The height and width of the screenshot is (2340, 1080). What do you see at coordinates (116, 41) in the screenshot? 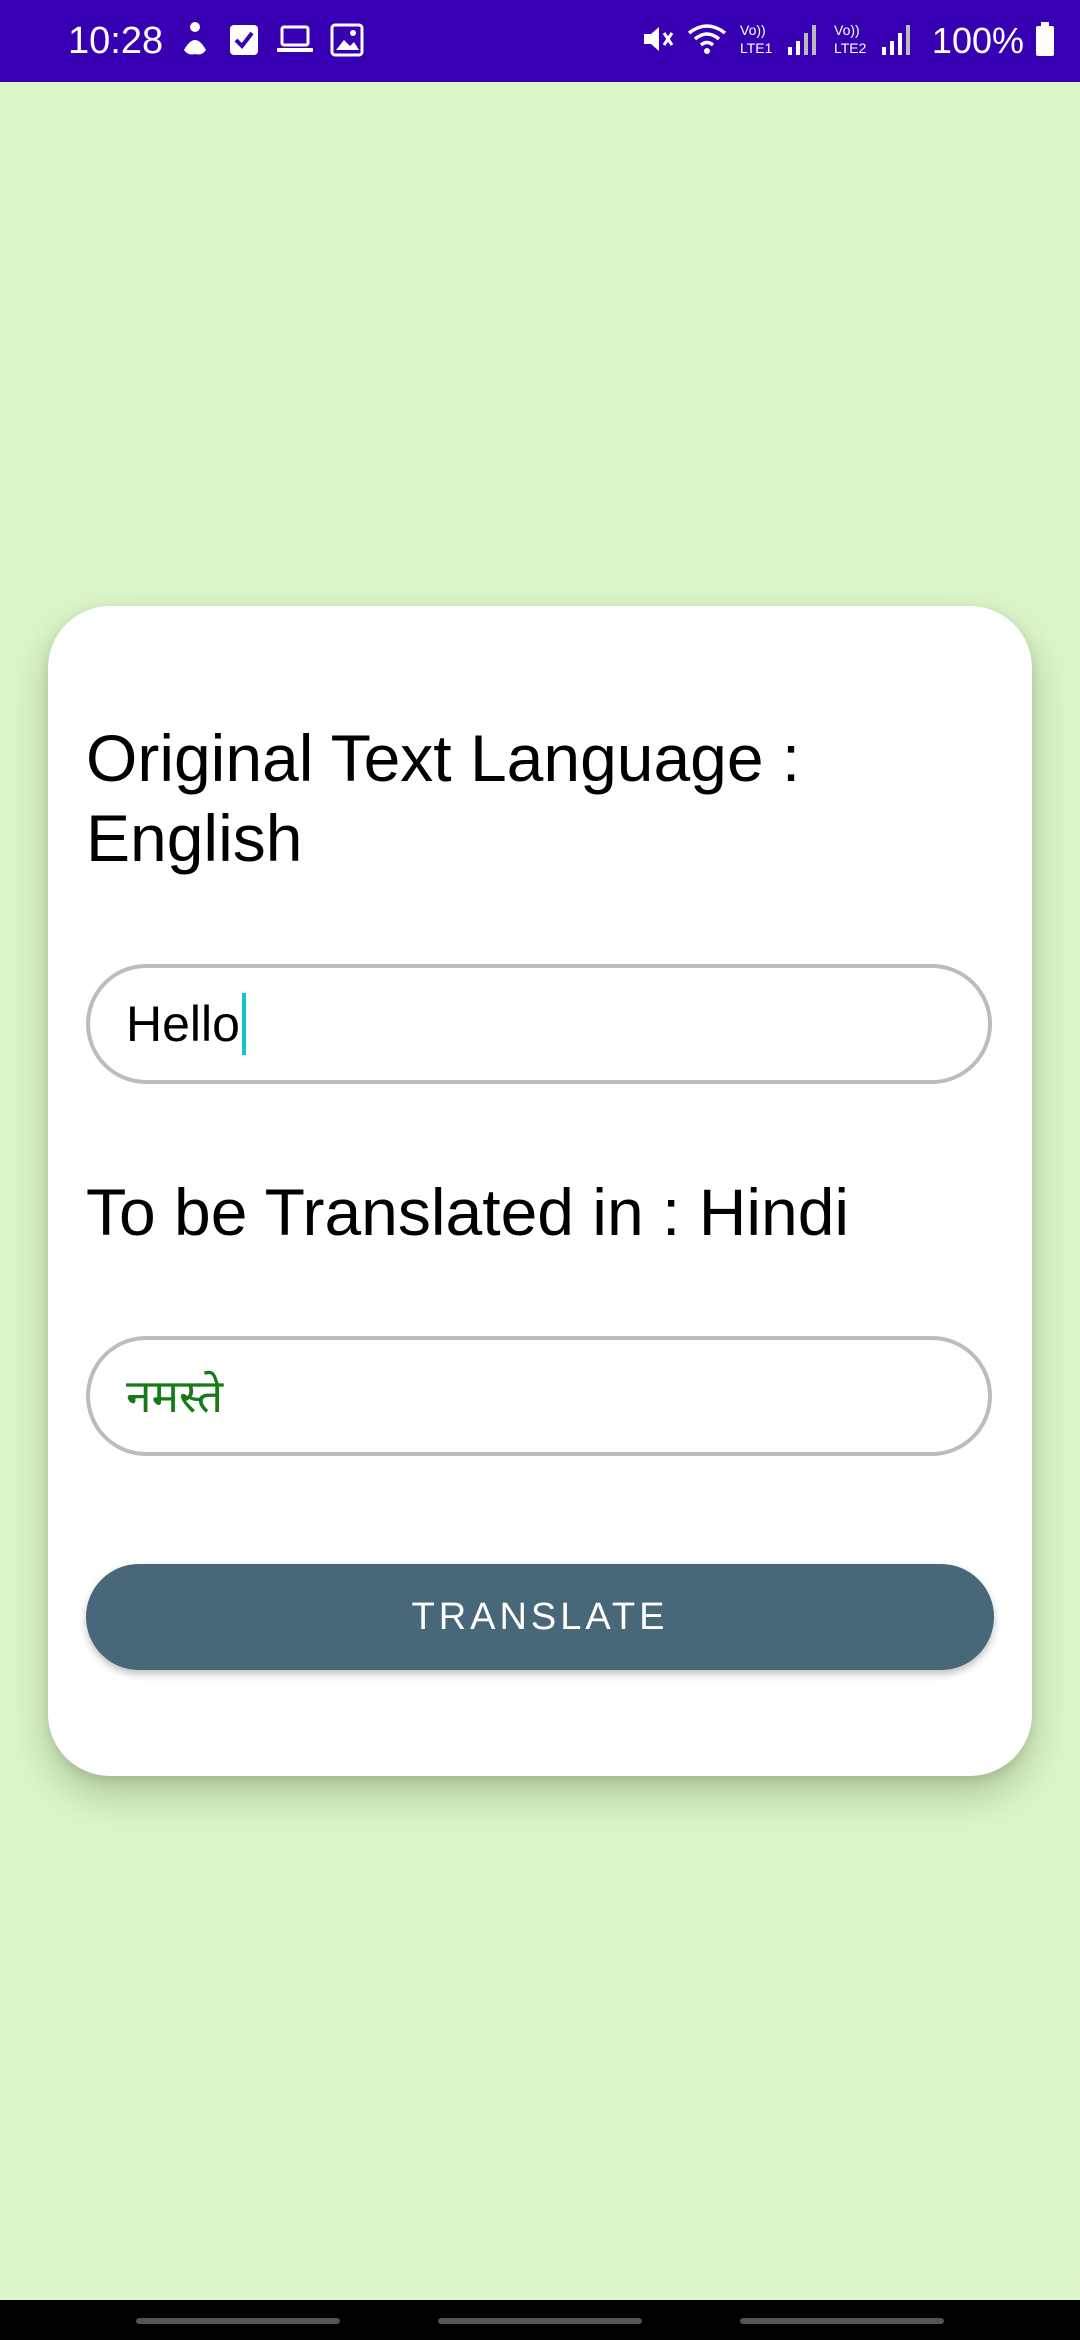
I see `status-time: 10:28` at bounding box center [116, 41].